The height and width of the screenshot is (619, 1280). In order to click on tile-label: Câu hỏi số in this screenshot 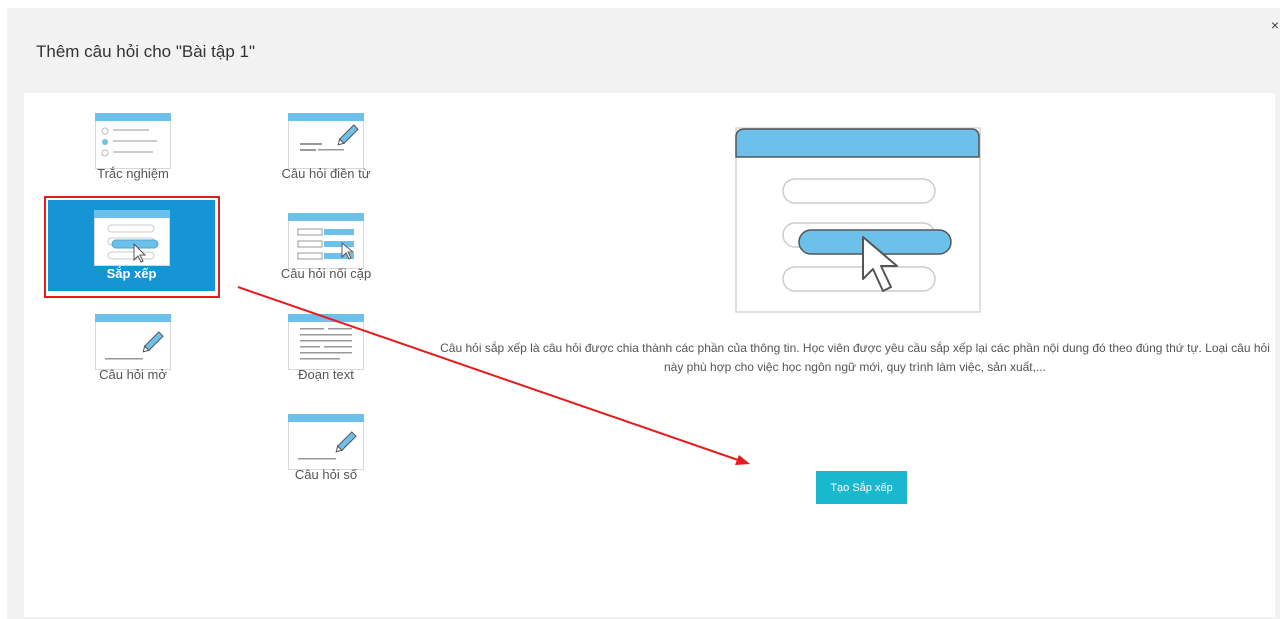, I will do `click(326, 474)`.